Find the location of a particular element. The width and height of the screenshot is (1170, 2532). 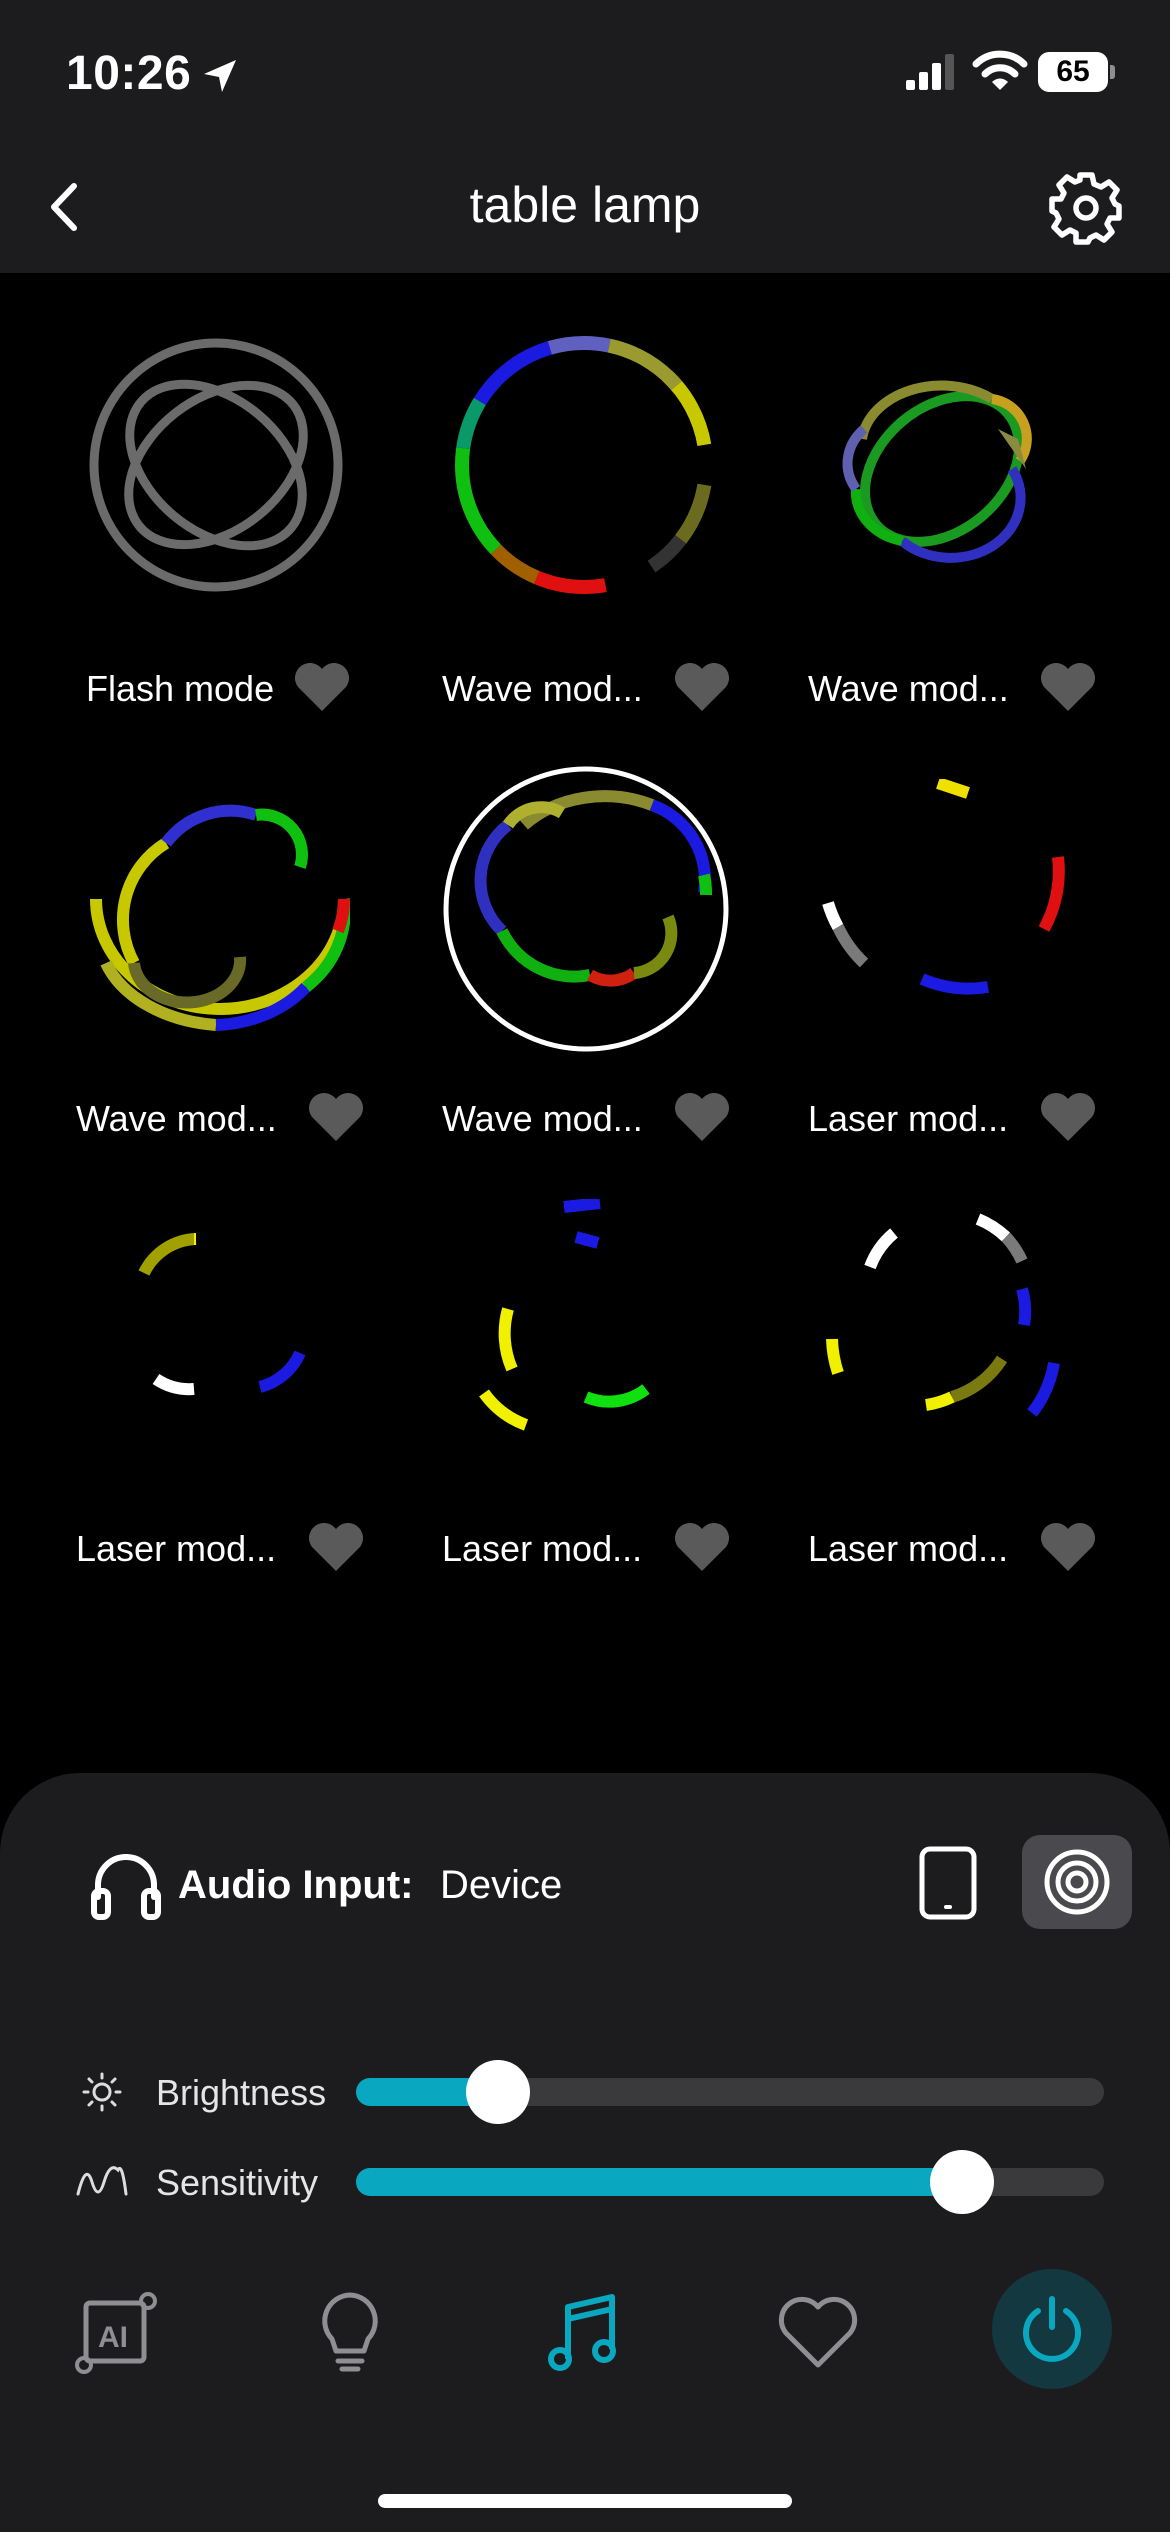

music-note-tab-icon is located at coordinates (584, 2333).